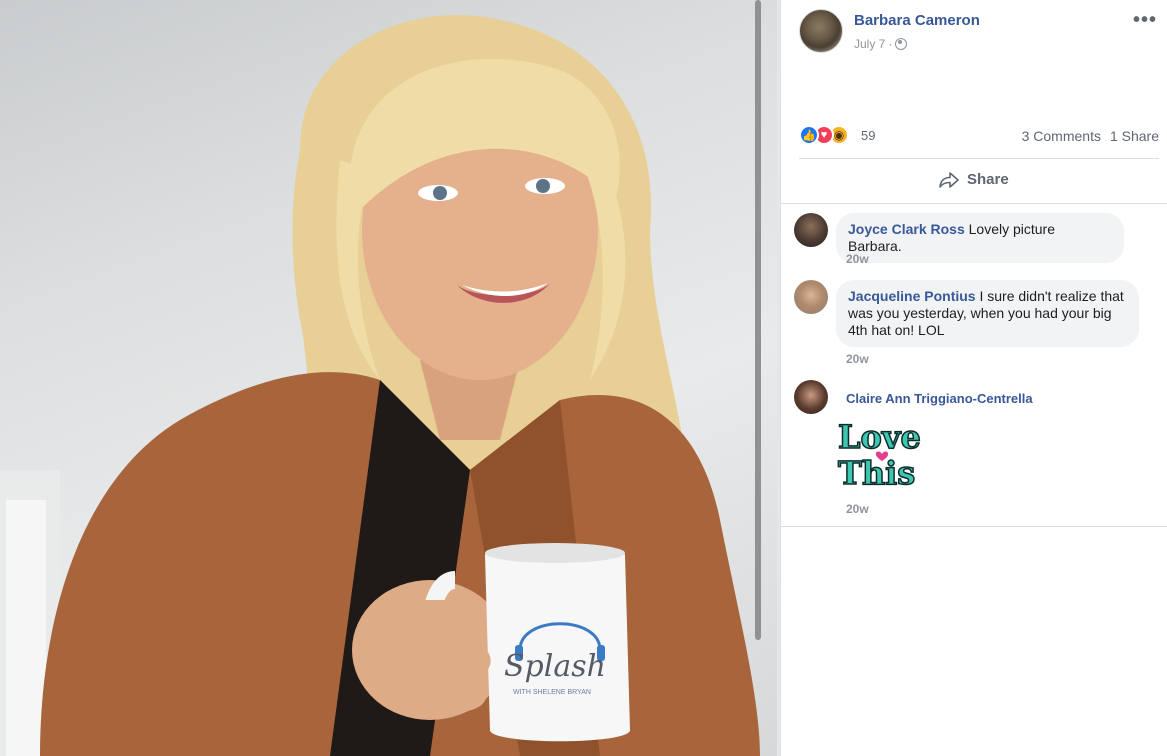 Image resolution: width=1167 pixels, height=756 pixels. What do you see at coordinates (980, 238) in the screenshot?
I see `comment-bubble: Joyce Clark Ross Lovely picture Barbara.` at bounding box center [980, 238].